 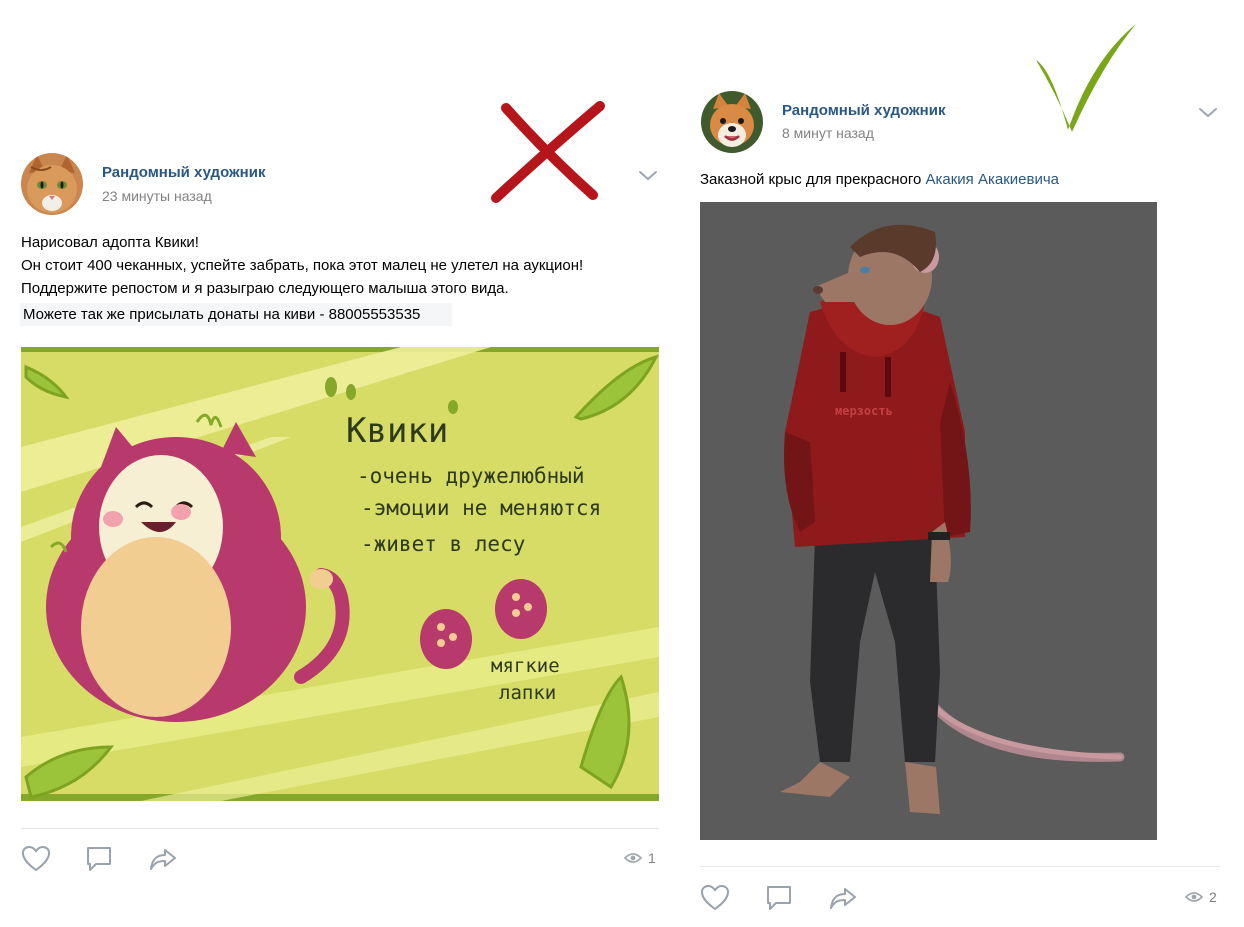 I want to click on orange-cat-avatar-icon, so click(x=52, y=184).